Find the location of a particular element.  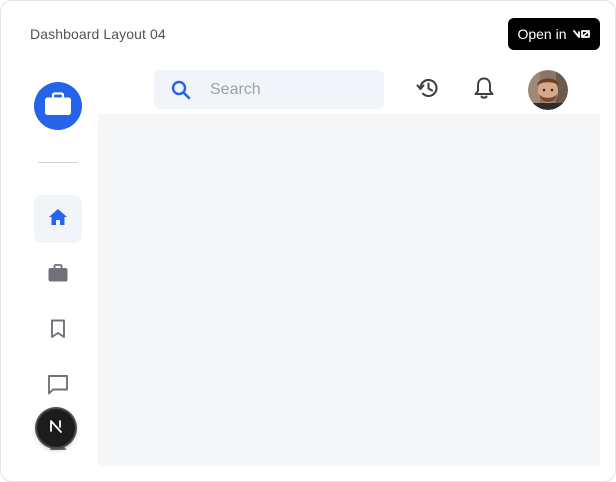

history-icon is located at coordinates (428, 90).